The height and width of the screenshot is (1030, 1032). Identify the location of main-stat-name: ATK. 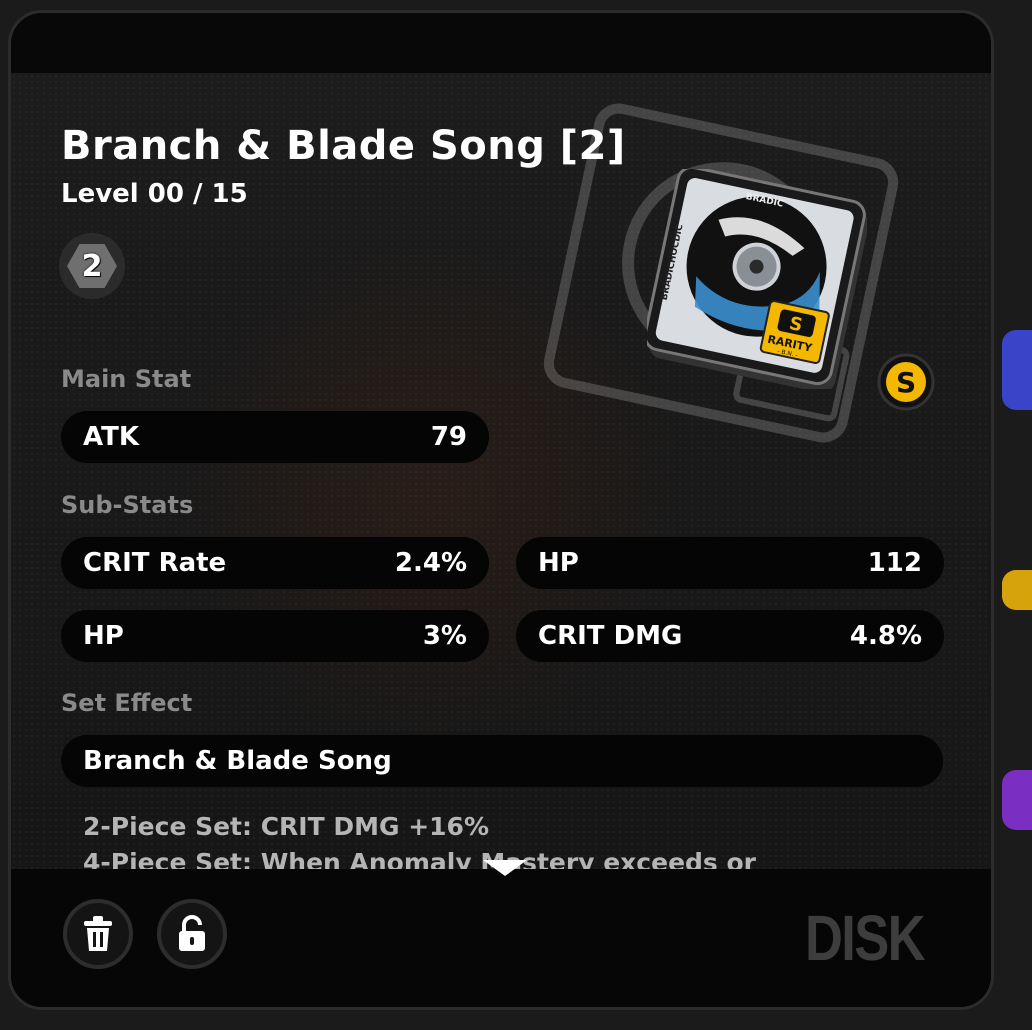
(111, 437).